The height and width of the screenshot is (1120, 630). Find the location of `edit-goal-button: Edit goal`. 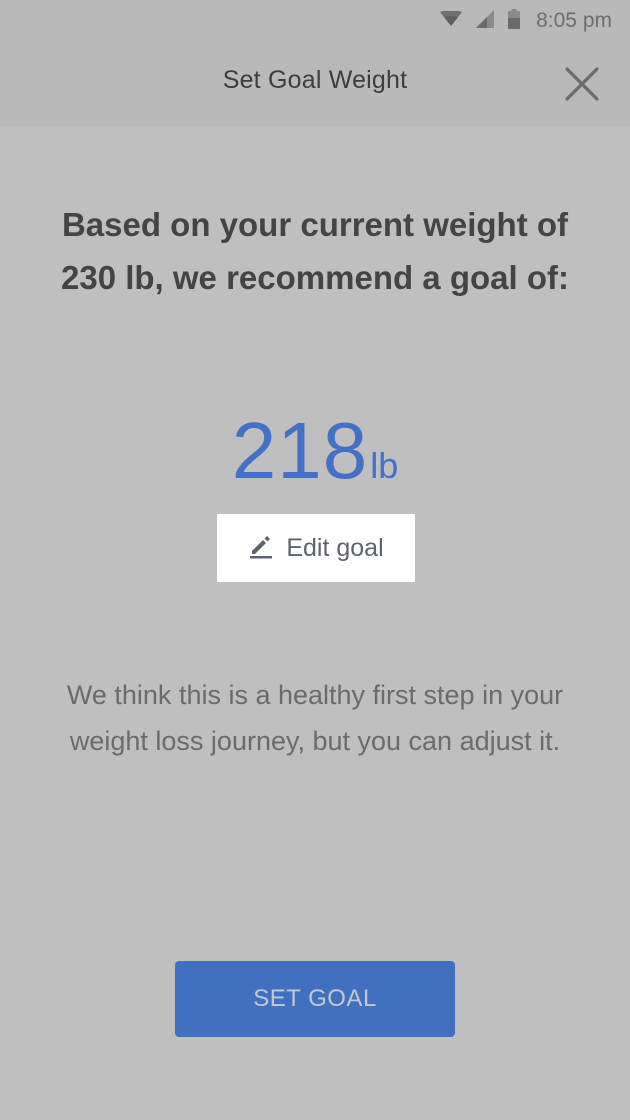

edit-goal-button: Edit goal is located at coordinates (316, 548).